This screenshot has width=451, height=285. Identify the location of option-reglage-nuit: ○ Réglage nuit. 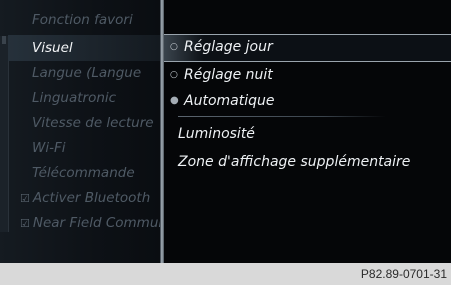
(221, 75).